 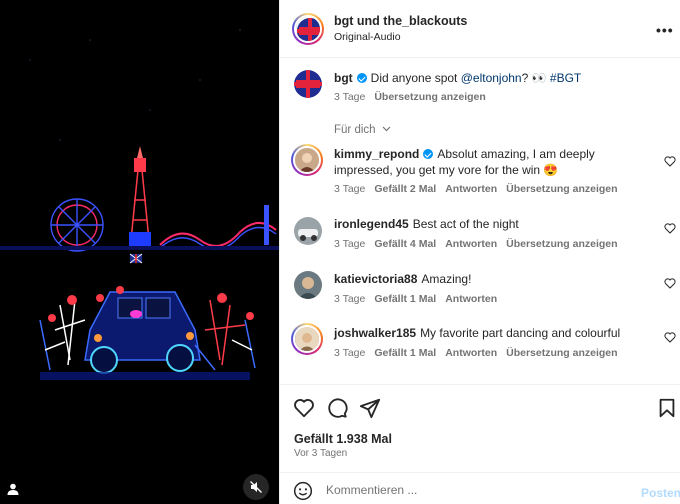 What do you see at coordinates (565, 78) in the screenshot?
I see `hashtag-link: #BGT` at bounding box center [565, 78].